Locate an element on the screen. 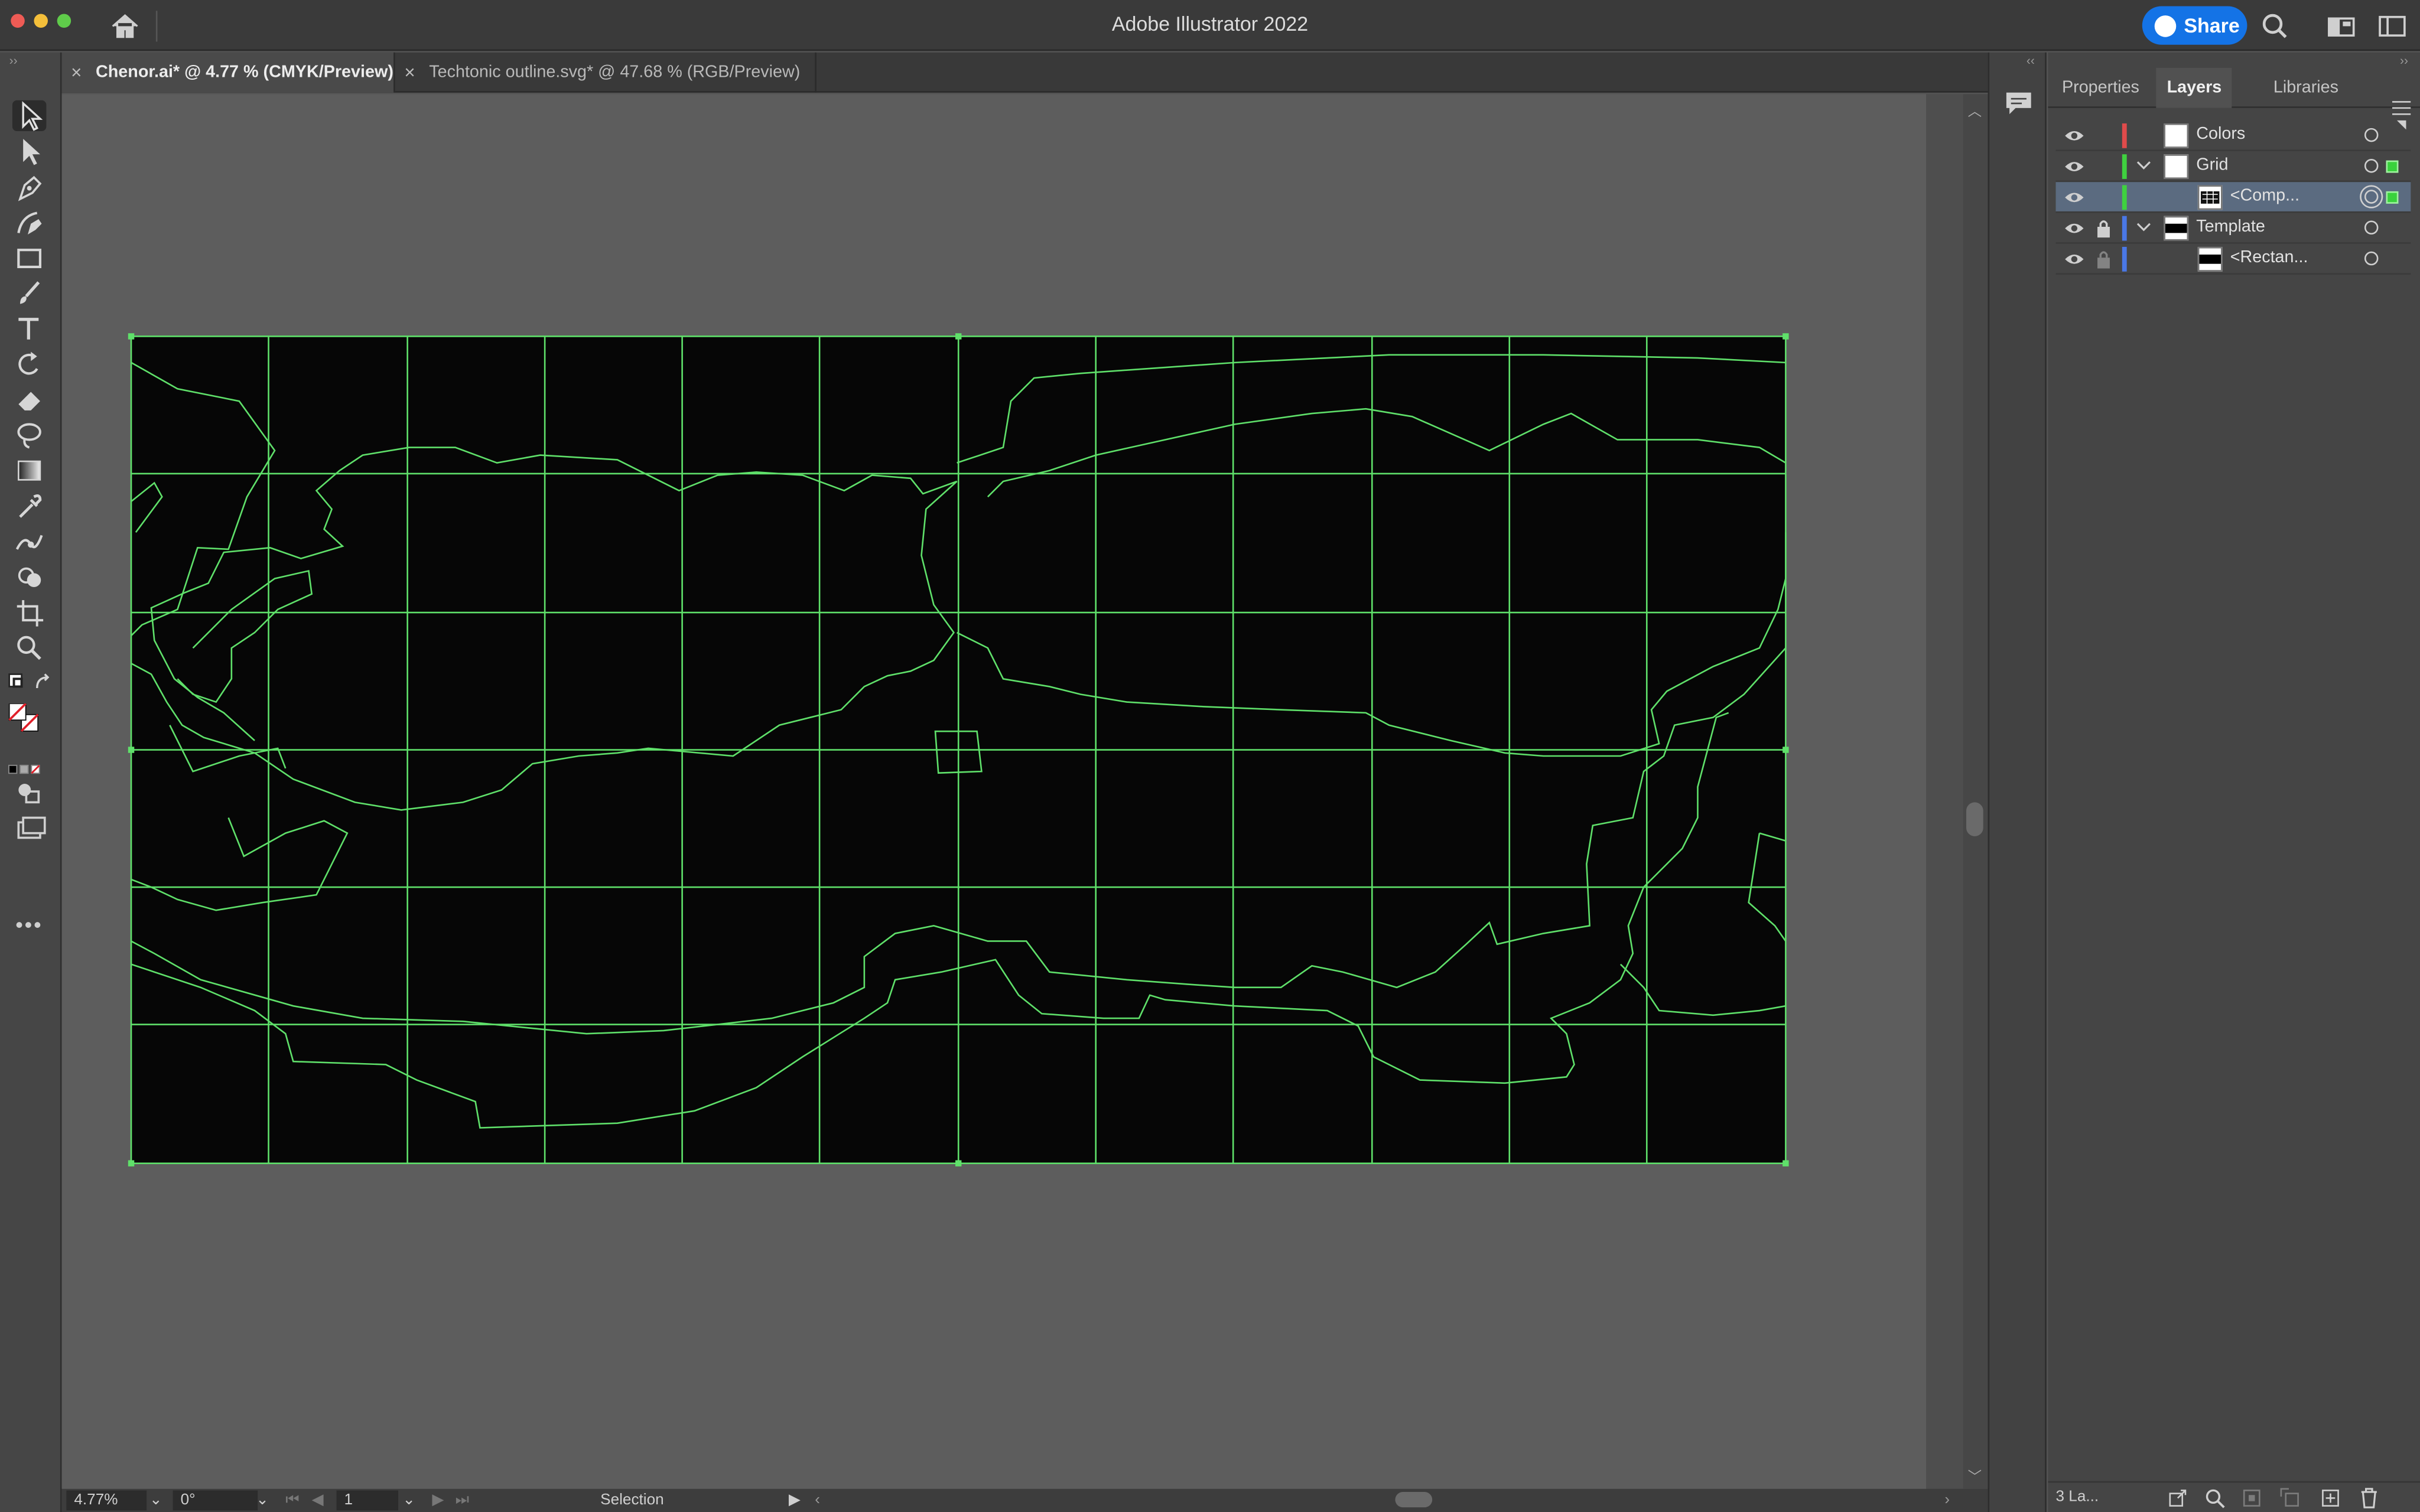 The width and height of the screenshot is (2420, 1512). previous-artboard-icon: ◀ is located at coordinates (318, 1500).